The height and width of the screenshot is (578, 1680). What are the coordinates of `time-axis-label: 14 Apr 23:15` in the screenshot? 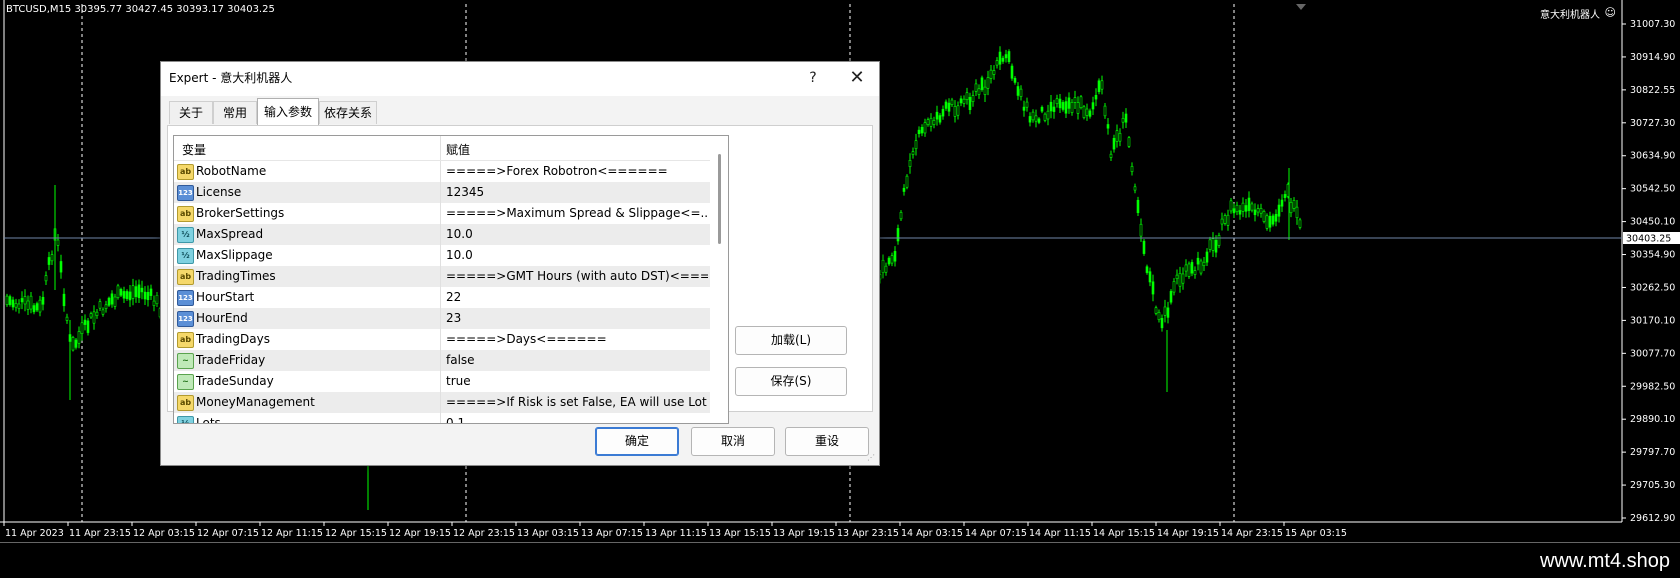 It's located at (1252, 533).